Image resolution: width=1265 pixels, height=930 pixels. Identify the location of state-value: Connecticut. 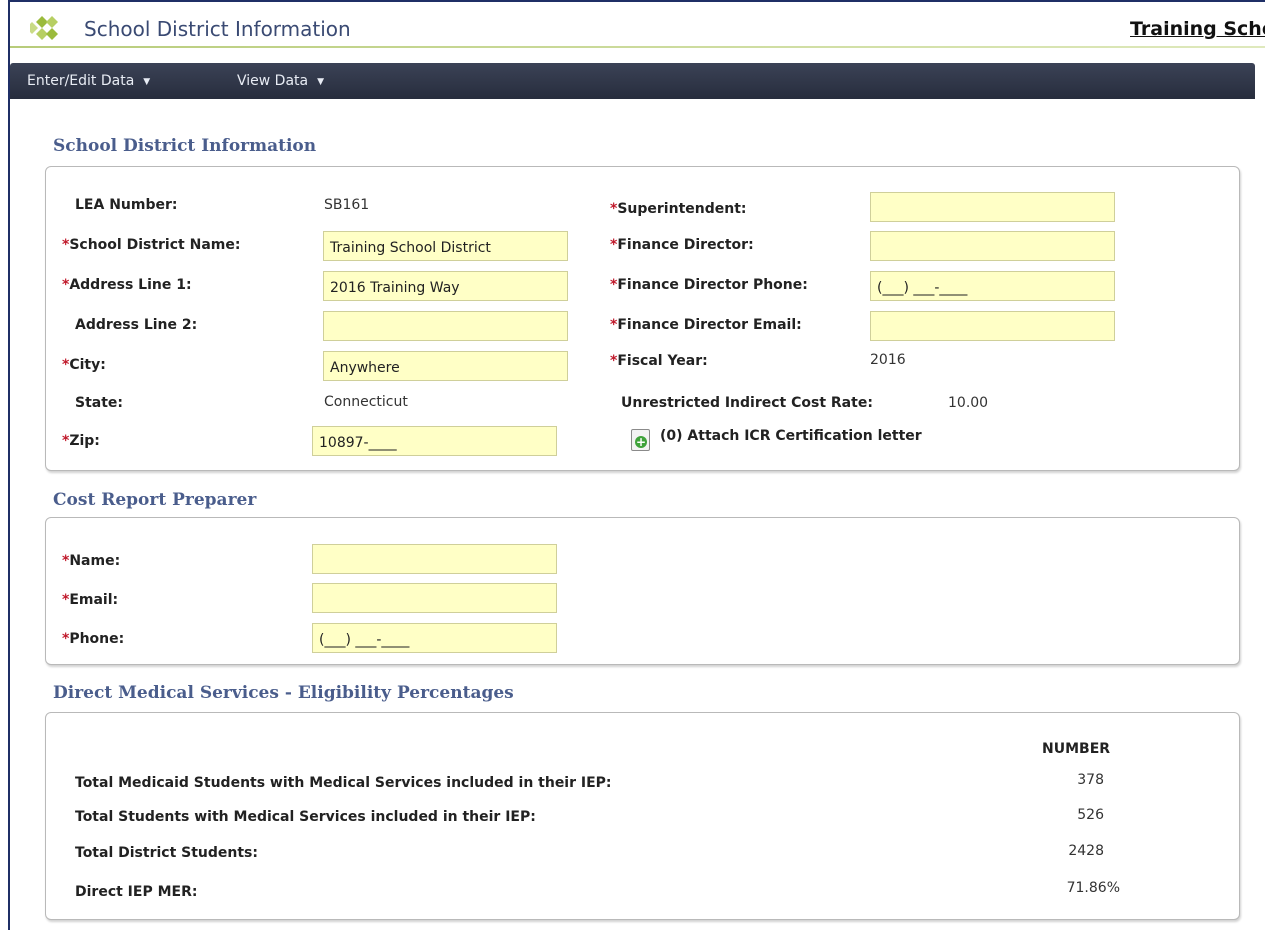
(366, 402).